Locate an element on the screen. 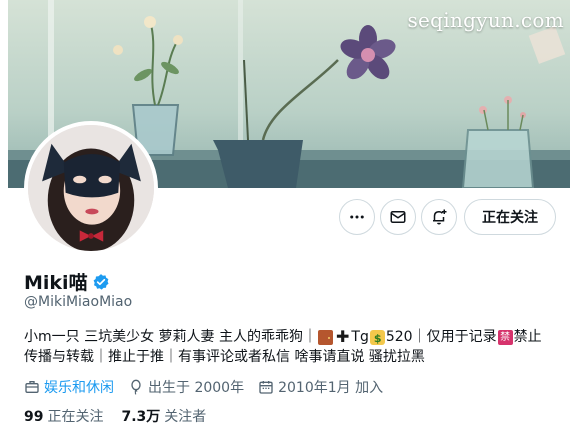 This screenshot has height=434, width=578. more-horizontal-icon is located at coordinates (357, 217).